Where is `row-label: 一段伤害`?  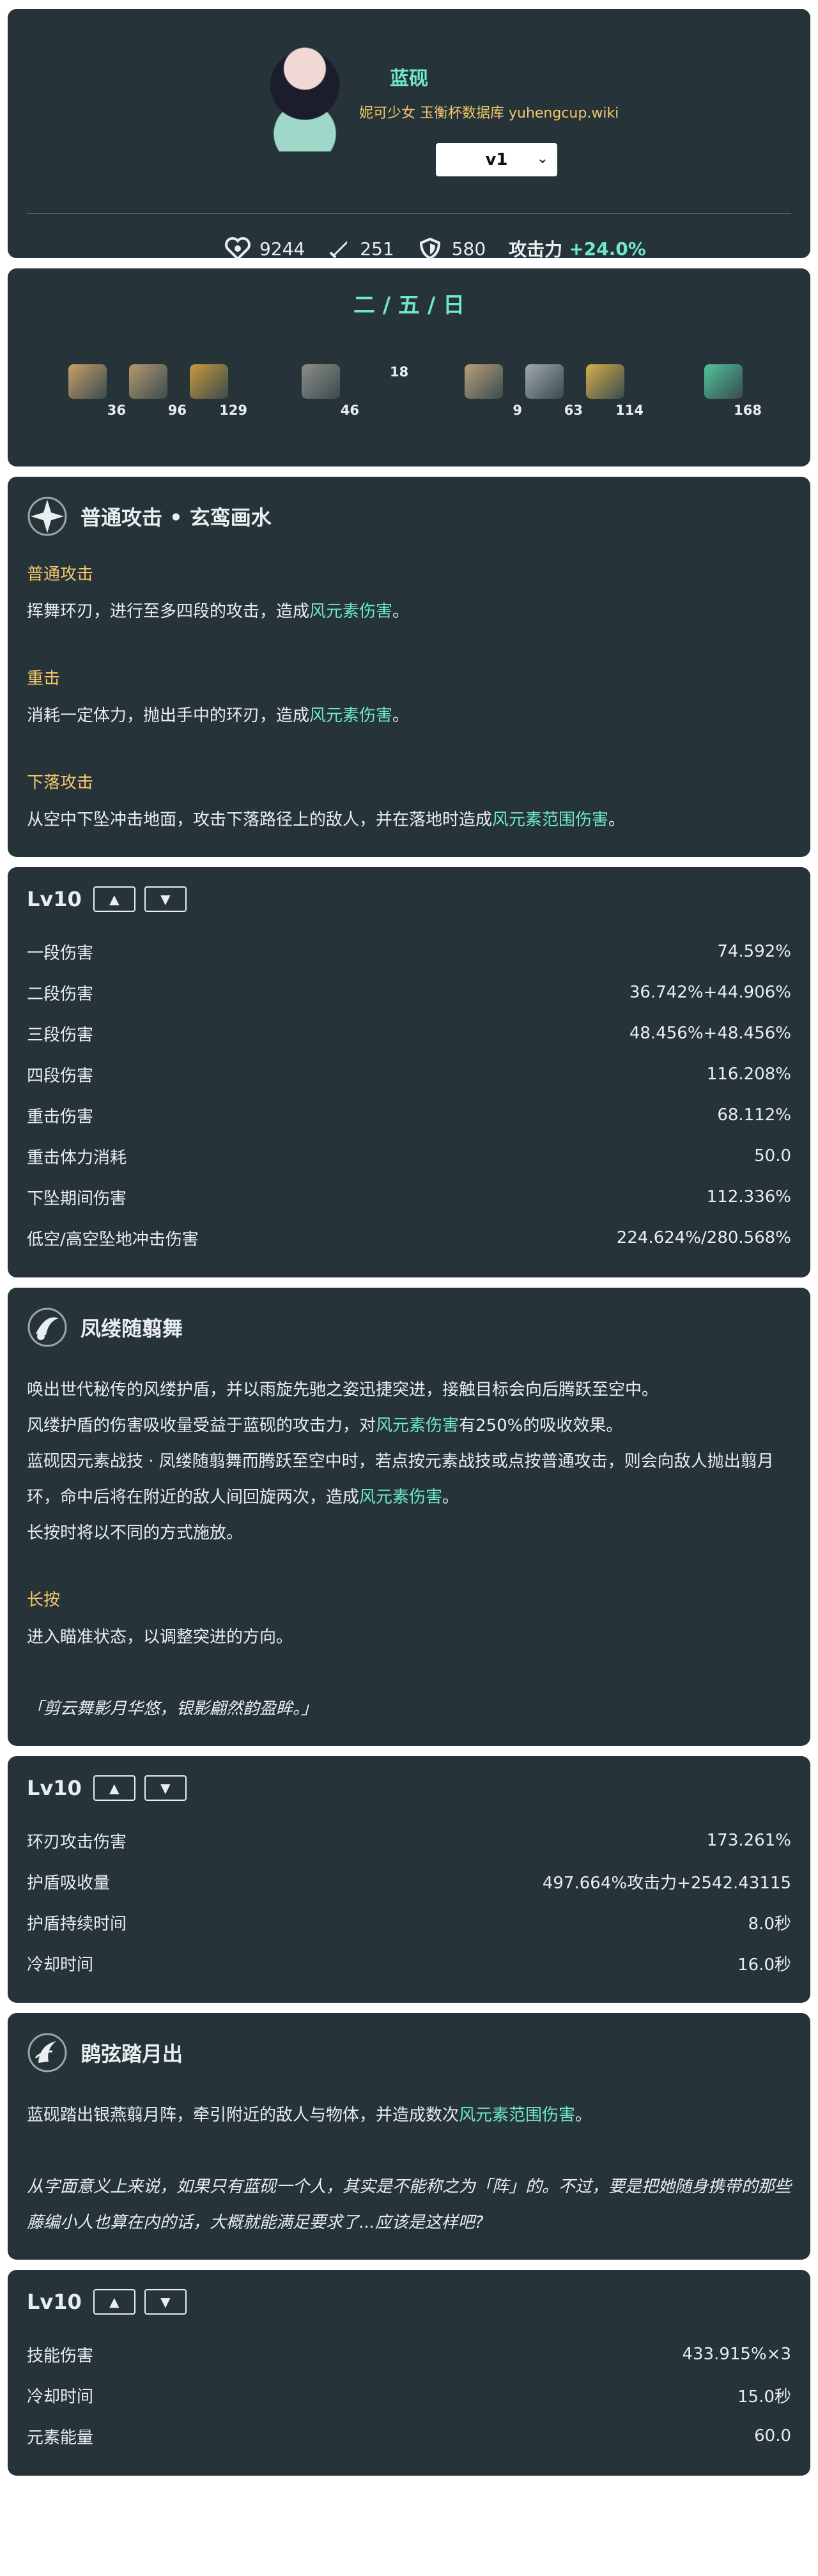 row-label: 一段伤害 is located at coordinates (61, 953).